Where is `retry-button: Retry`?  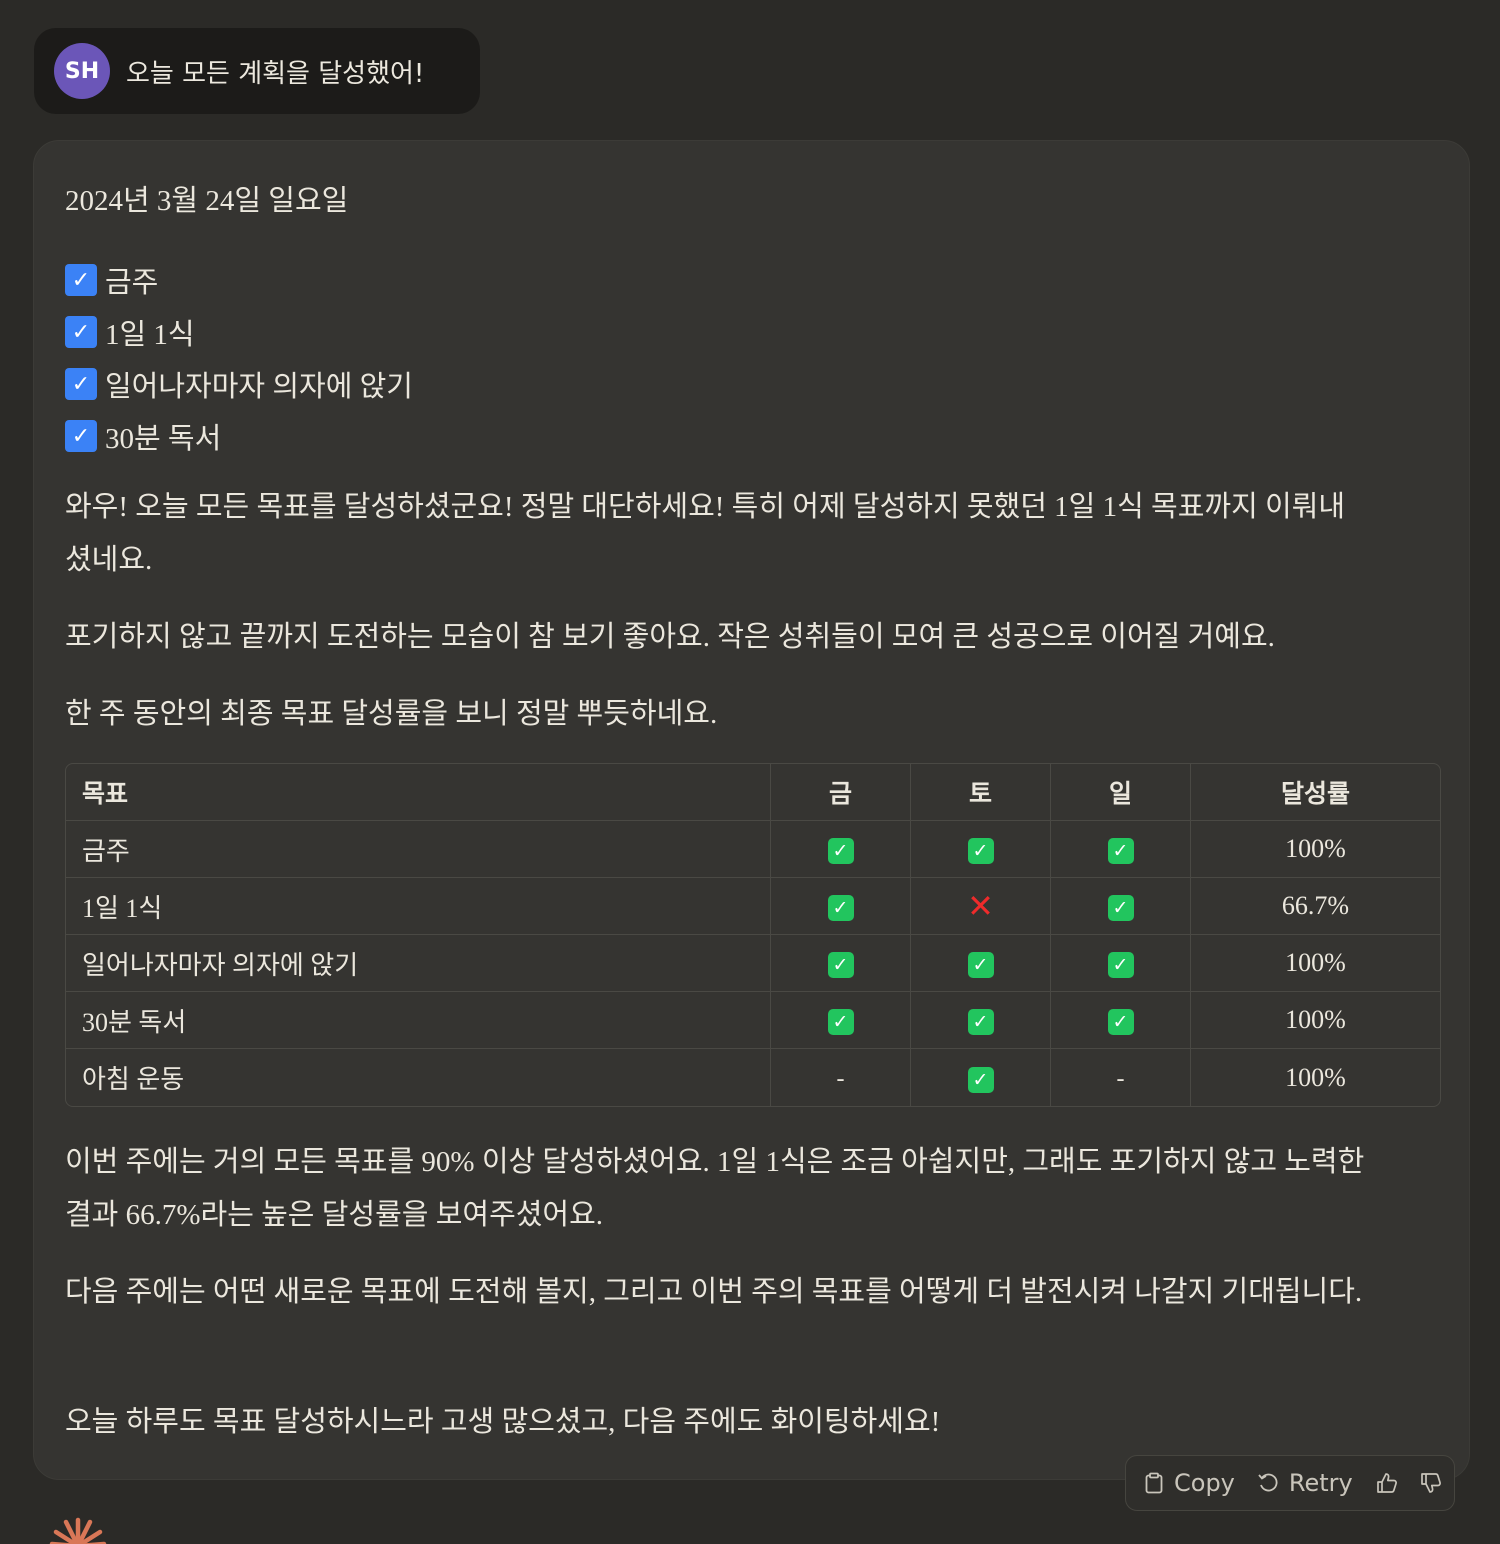 retry-button: Retry is located at coordinates (1305, 1483).